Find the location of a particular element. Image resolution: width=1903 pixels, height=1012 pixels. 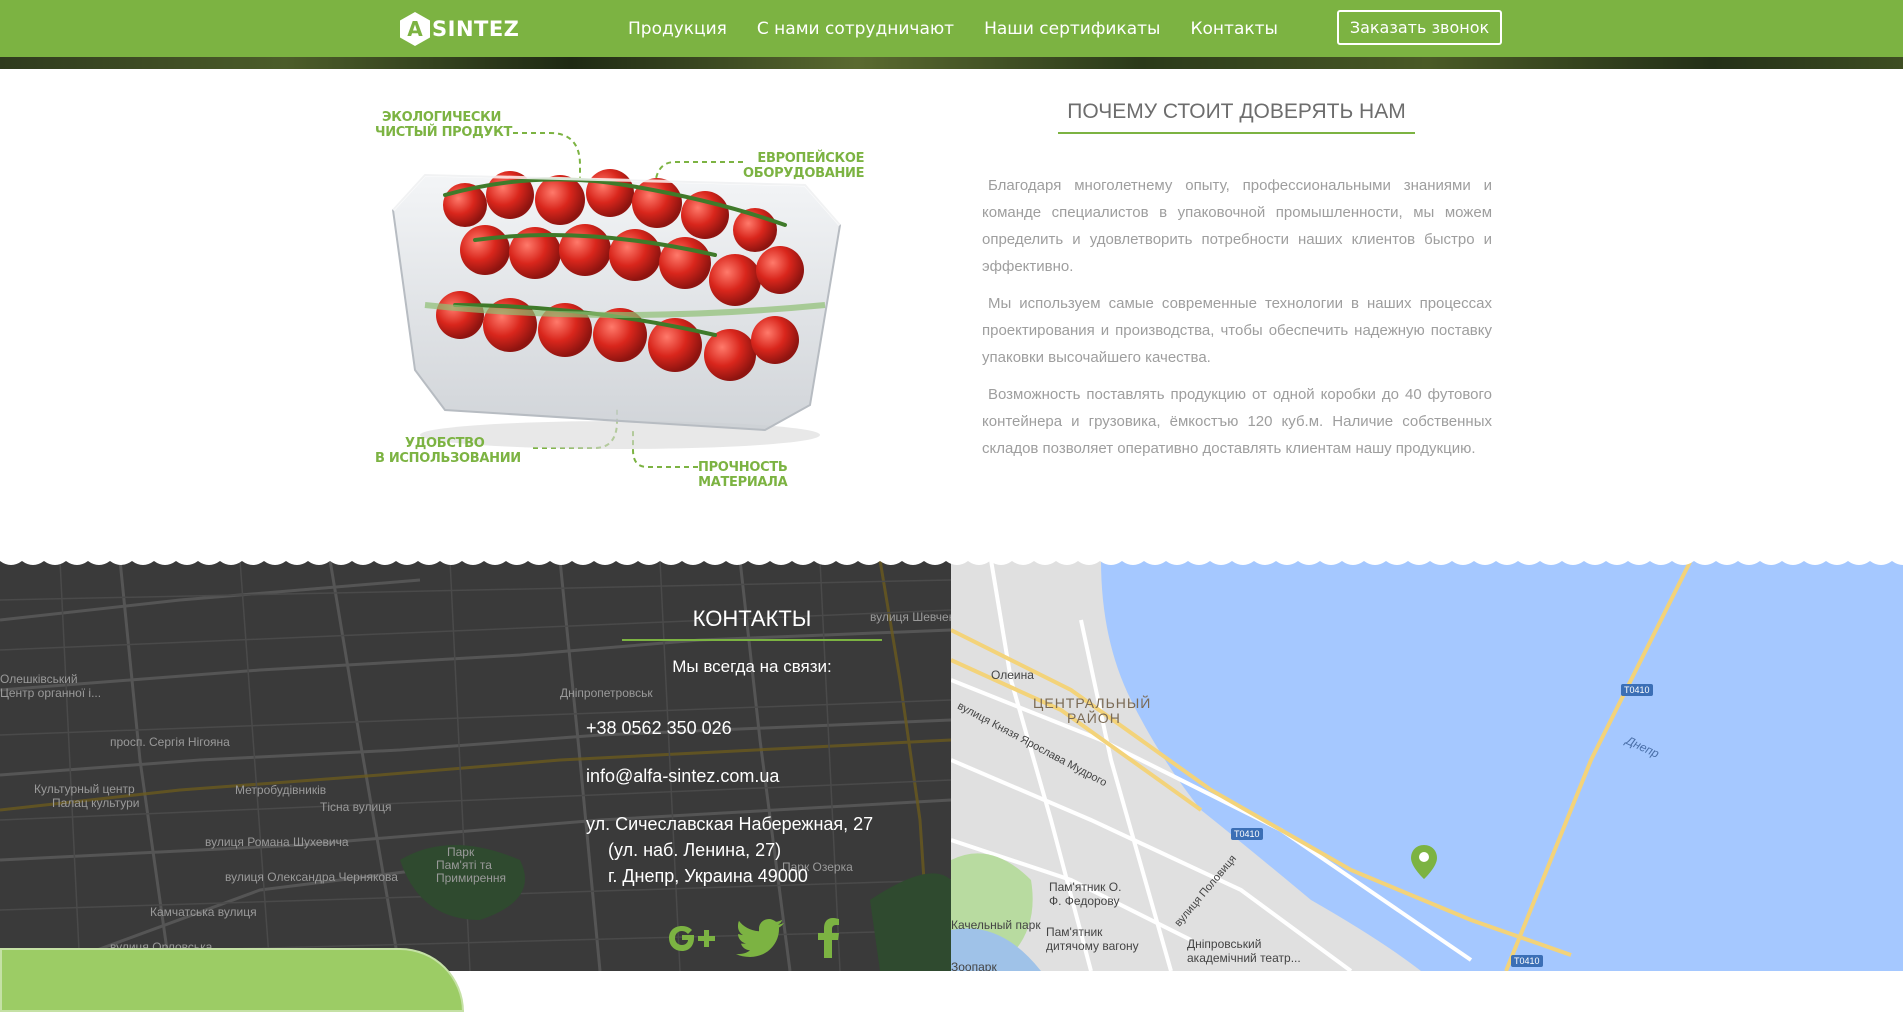

contact-address-line2: (ул. наб. Ленина, 27) is located at coordinates (695, 850).